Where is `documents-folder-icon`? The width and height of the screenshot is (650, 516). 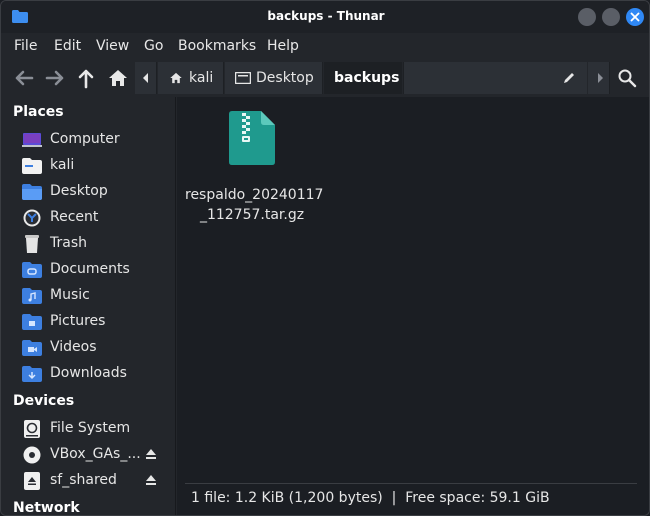 documents-folder-icon is located at coordinates (32, 270).